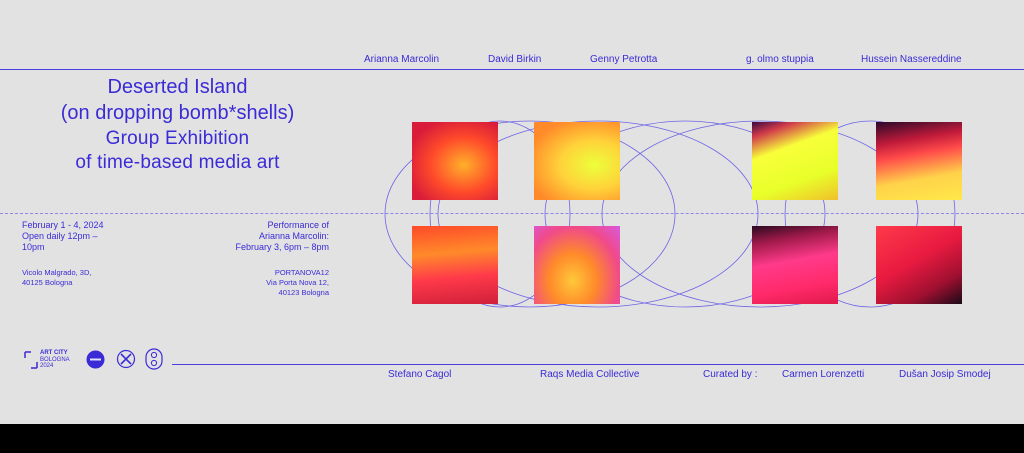 This screenshot has width=1024, height=453. What do you see at coordinates (730, 374) in the screenshot?
I see `curated-by-label: Curated by :` at bounding box center [730, 374].